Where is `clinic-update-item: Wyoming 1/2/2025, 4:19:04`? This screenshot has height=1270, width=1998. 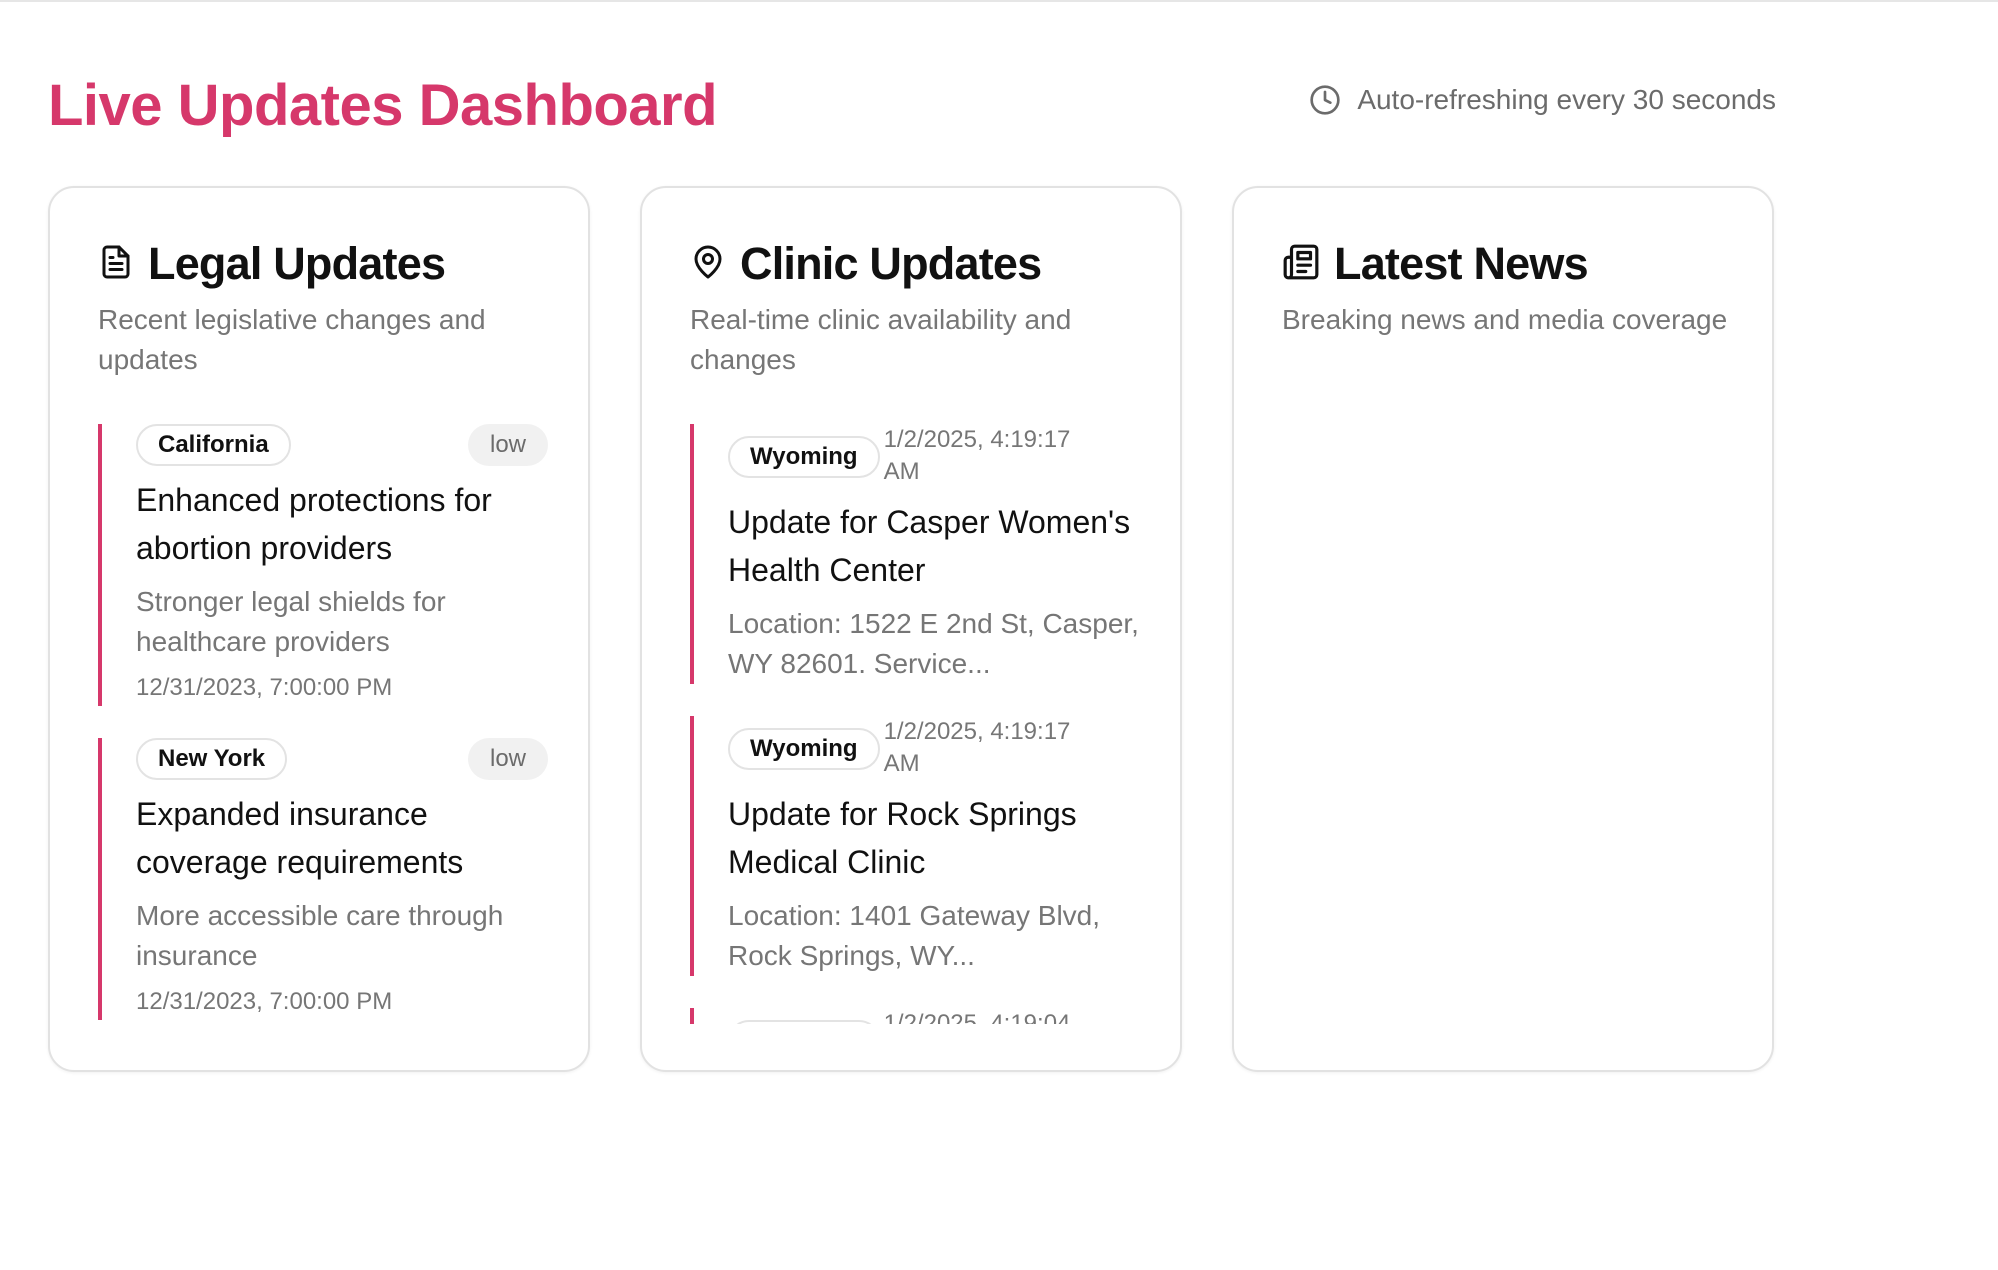
clinic-update-item: Wyoming 1/2/2025, 4:19:04 is located at coordinates (915, 1016).